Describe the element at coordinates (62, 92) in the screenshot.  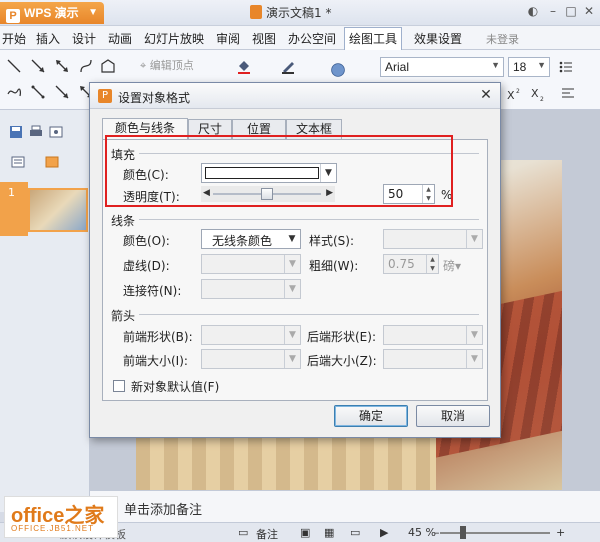
I see `arrow-connector-icon` at that location.